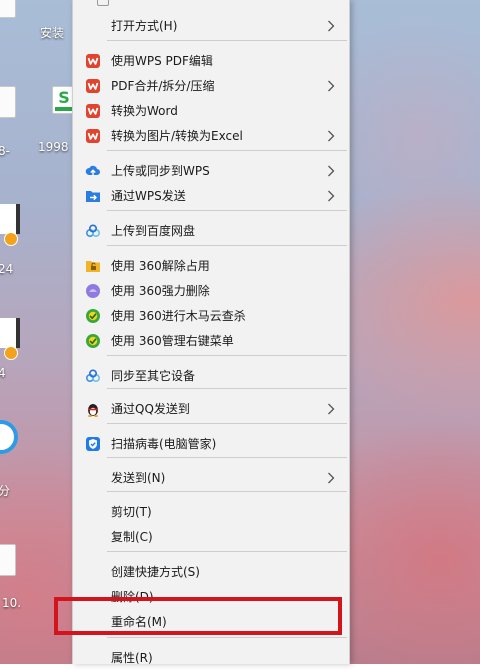  I want to click on shield-scan-icon, so click(93, 444).